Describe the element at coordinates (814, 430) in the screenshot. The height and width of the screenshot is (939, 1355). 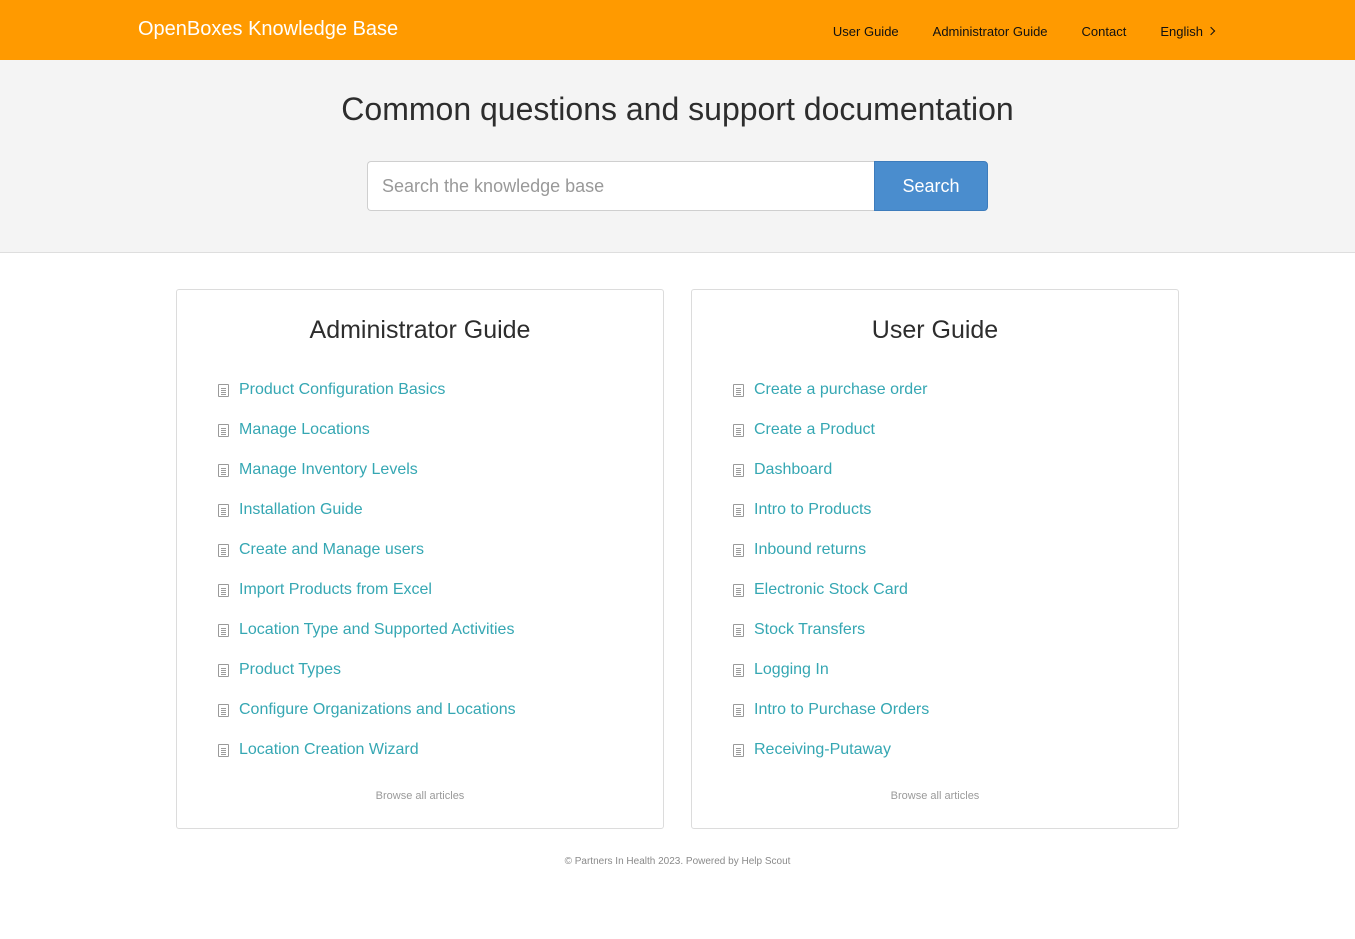
I see `article-link: Create a Product` at that location.